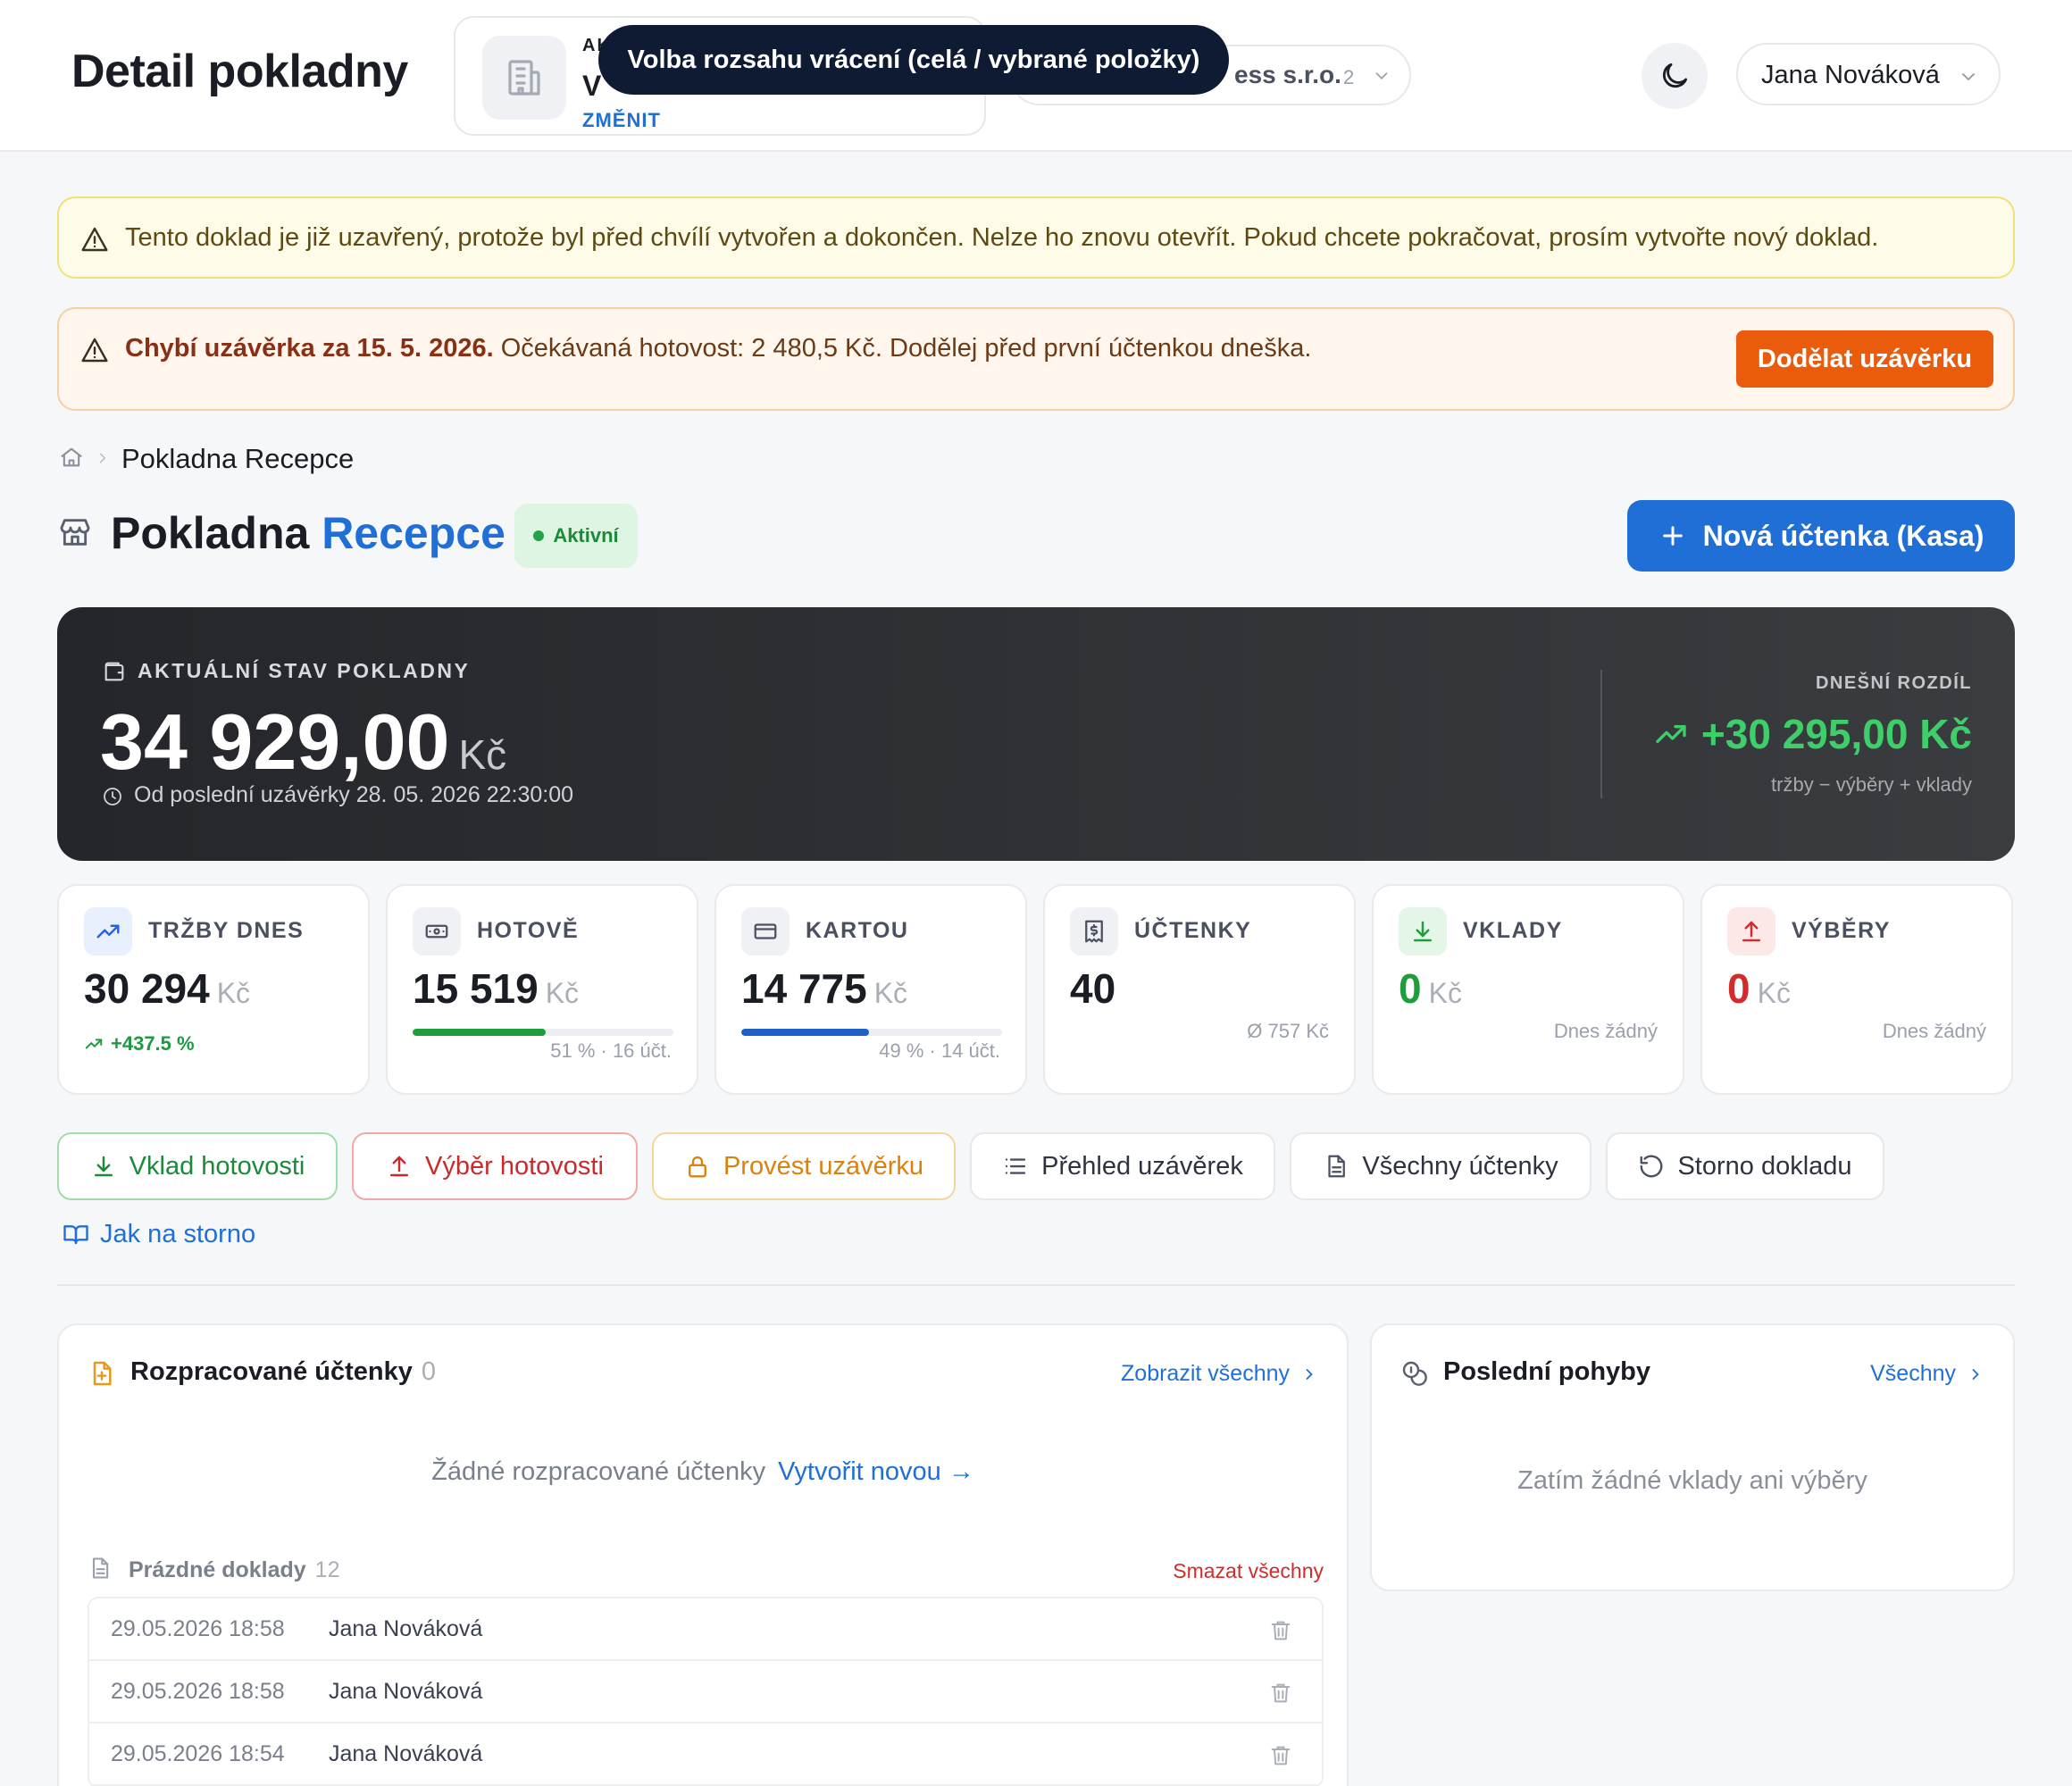 Image resolution: width=2072 pixels, height=1786 pixels. Describe the element at coordinates (217, 1166) in the screenshot. I see `deposit-cash-label: Vklad hotovosti` at that location.